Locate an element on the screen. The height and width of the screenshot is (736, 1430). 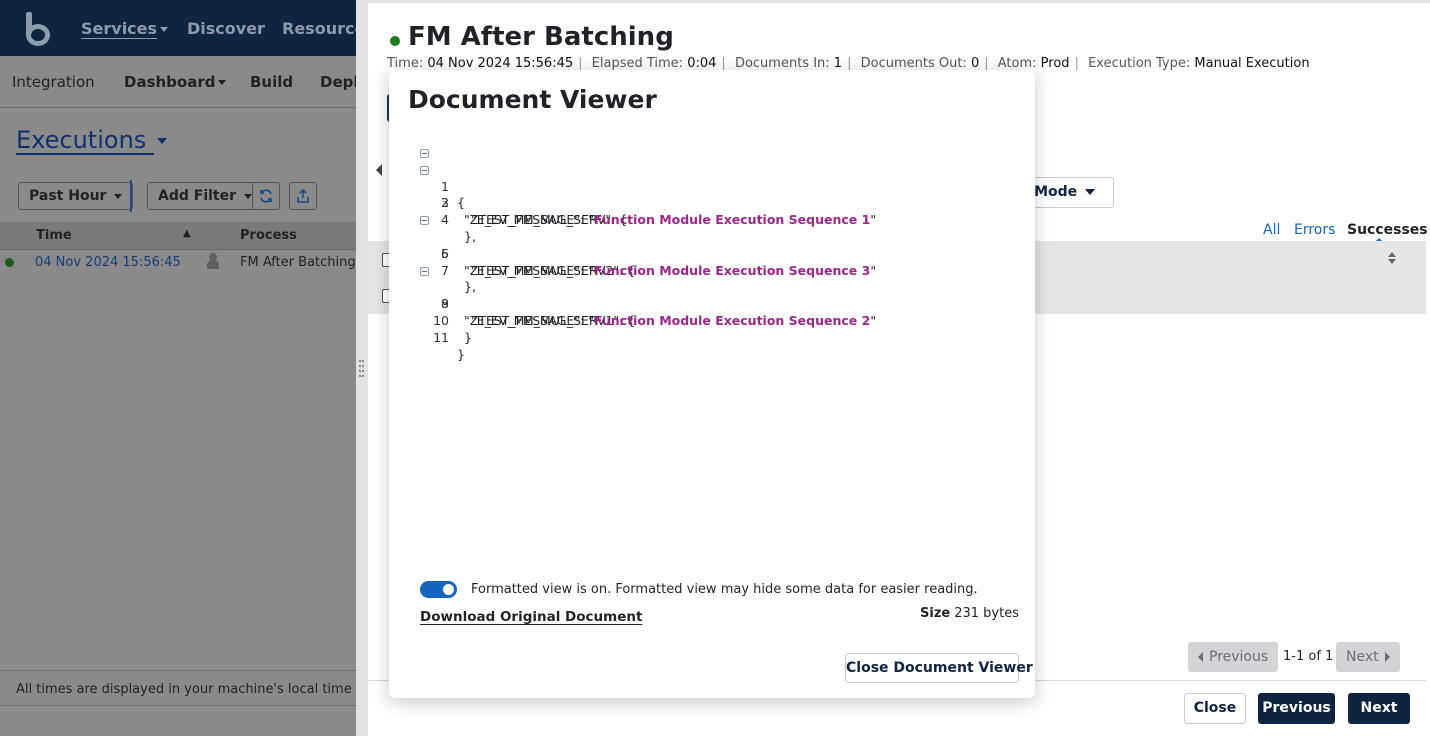
nav-discover: Discover is located at coordinates (226, 28).